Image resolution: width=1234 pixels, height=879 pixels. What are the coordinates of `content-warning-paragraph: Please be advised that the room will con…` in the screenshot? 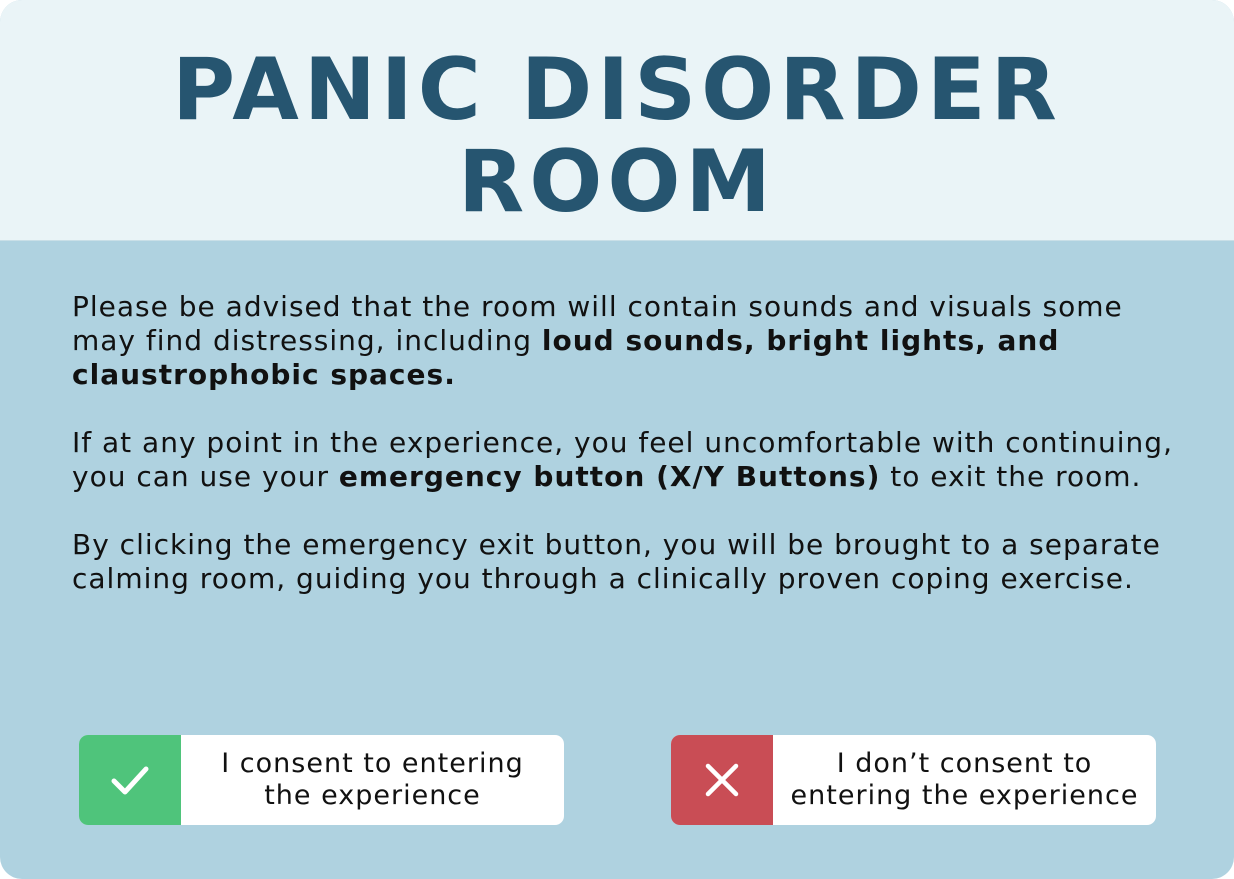 It's located at (627, 341).